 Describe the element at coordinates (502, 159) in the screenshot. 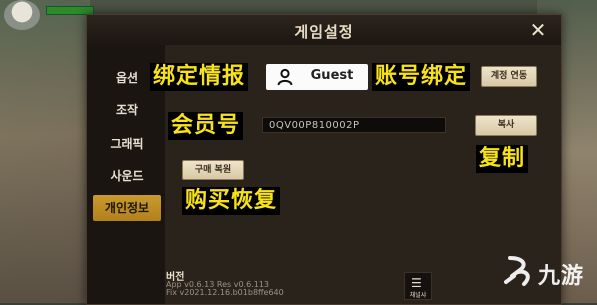

I see `annotation-copy: 复制` at that location.